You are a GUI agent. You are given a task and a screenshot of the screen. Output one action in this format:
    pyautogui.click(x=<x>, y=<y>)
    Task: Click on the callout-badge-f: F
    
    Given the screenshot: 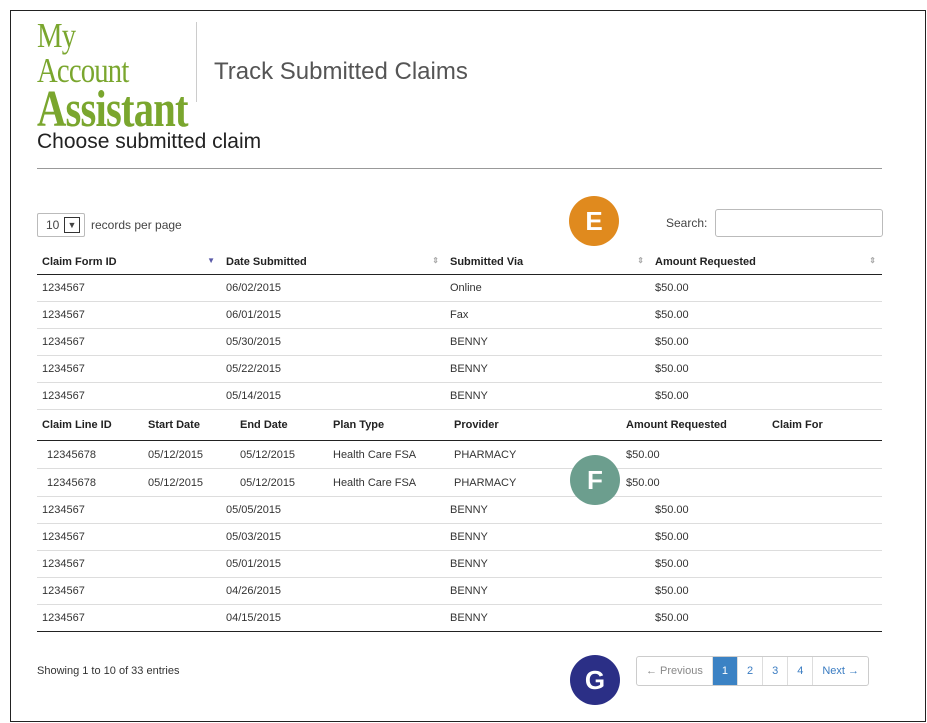 What is the action you would take?
    pyautogui.click(x=595, y=480)
    